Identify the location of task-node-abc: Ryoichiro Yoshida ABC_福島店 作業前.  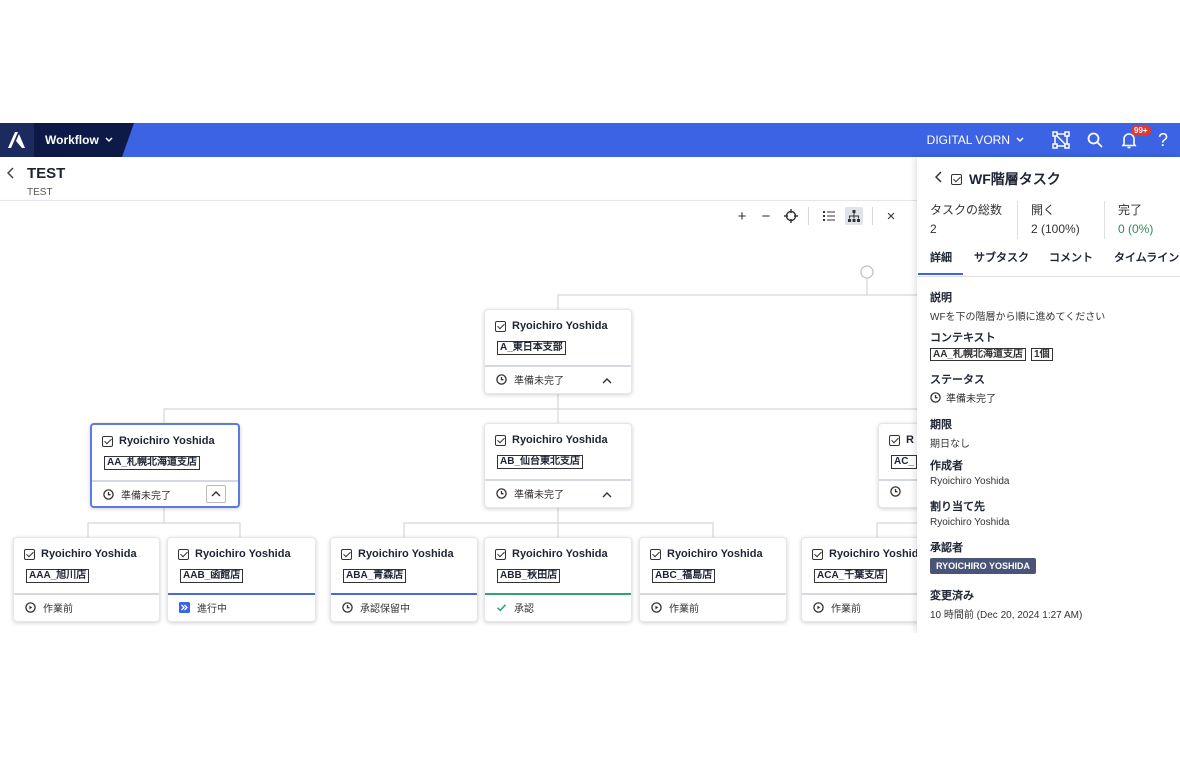
(713, 579).